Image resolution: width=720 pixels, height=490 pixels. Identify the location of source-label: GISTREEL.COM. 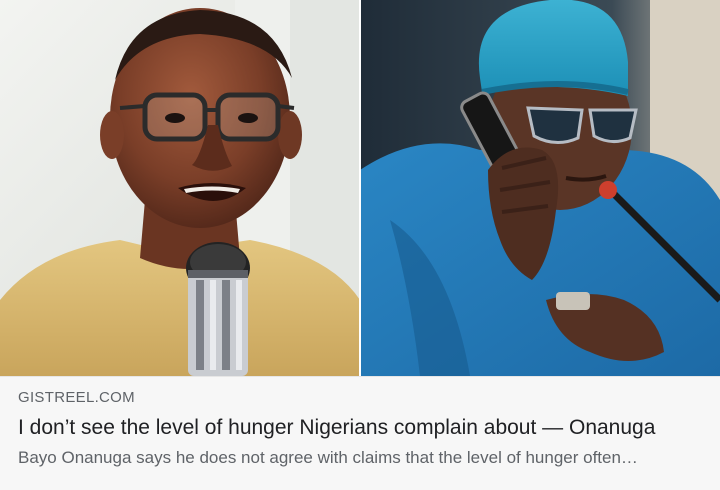
(76, 397).